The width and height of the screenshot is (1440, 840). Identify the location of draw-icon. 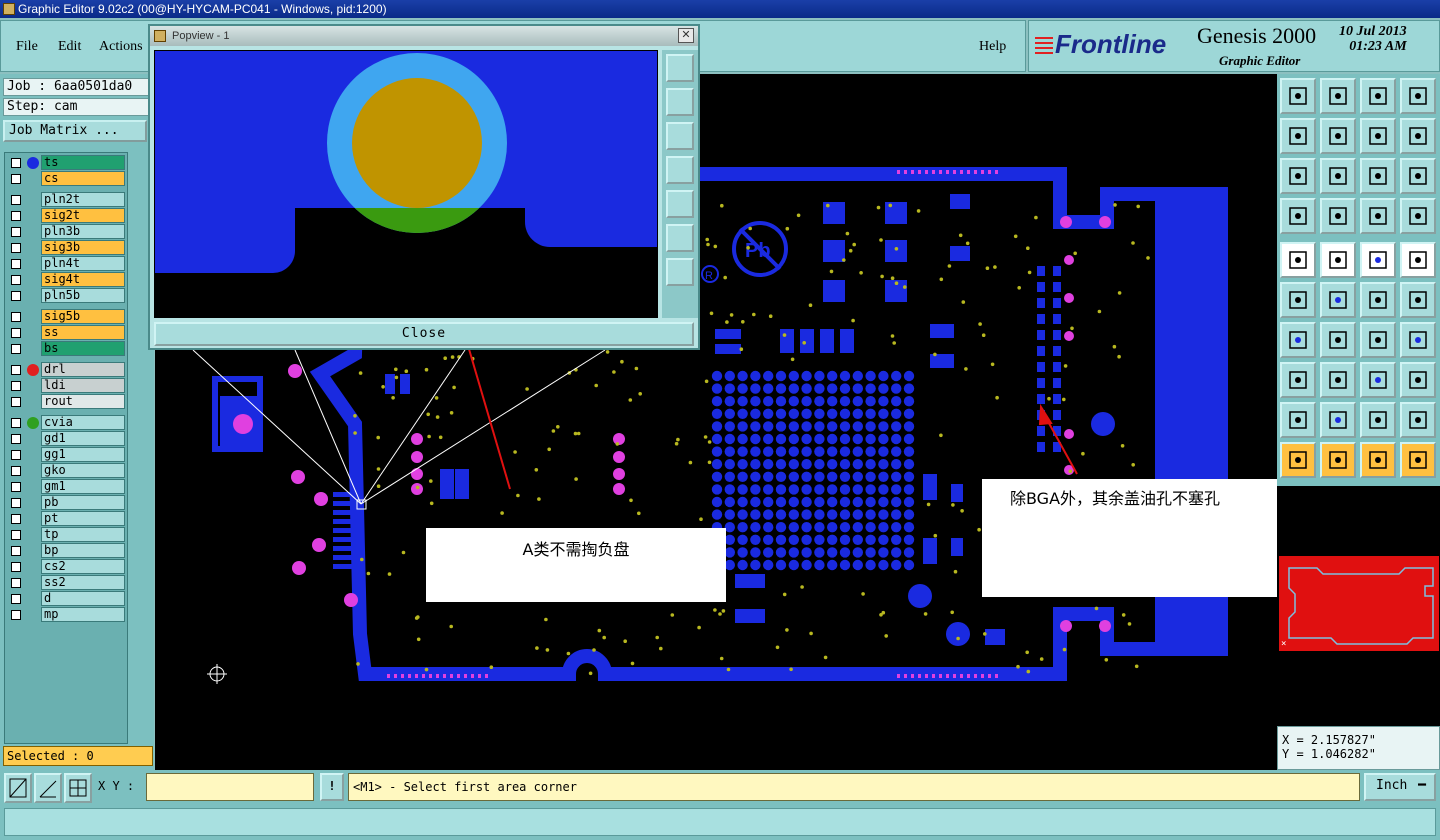
(1338, 260).